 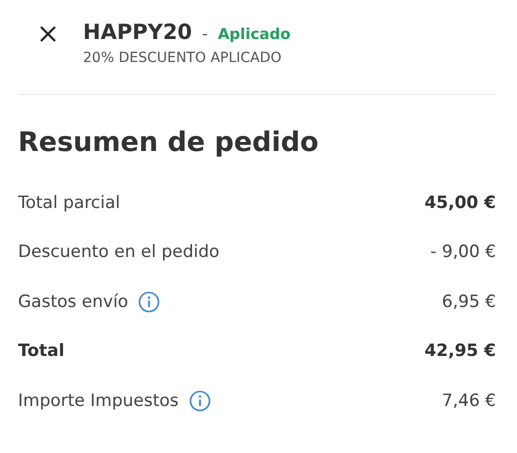 I want to click on coupon-code: HAPPY20, so click(x=137, y=32).